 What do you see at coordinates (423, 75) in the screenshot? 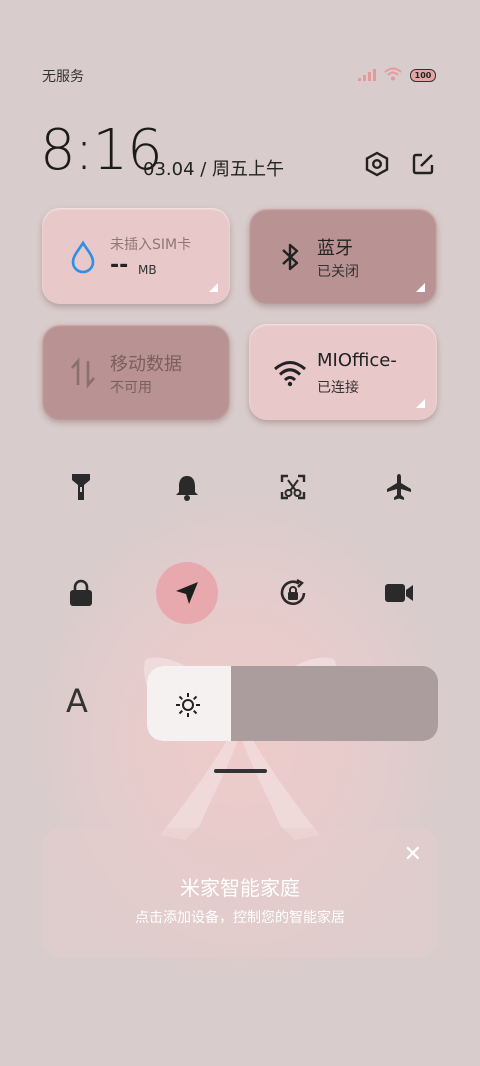
I see `battery-icon: 100` at bounding box center [423, 75].